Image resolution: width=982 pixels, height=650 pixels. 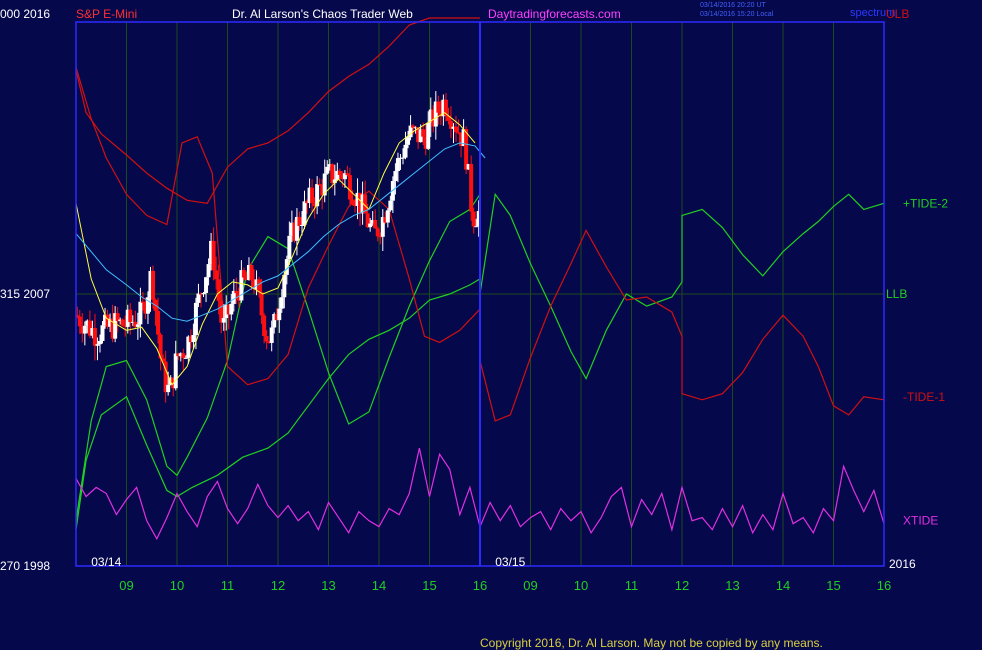 What do you see at coordinates (925, 203) in the screenshot?
I see `legend-label: +TIDE-2` at bounding box center [925, 203].